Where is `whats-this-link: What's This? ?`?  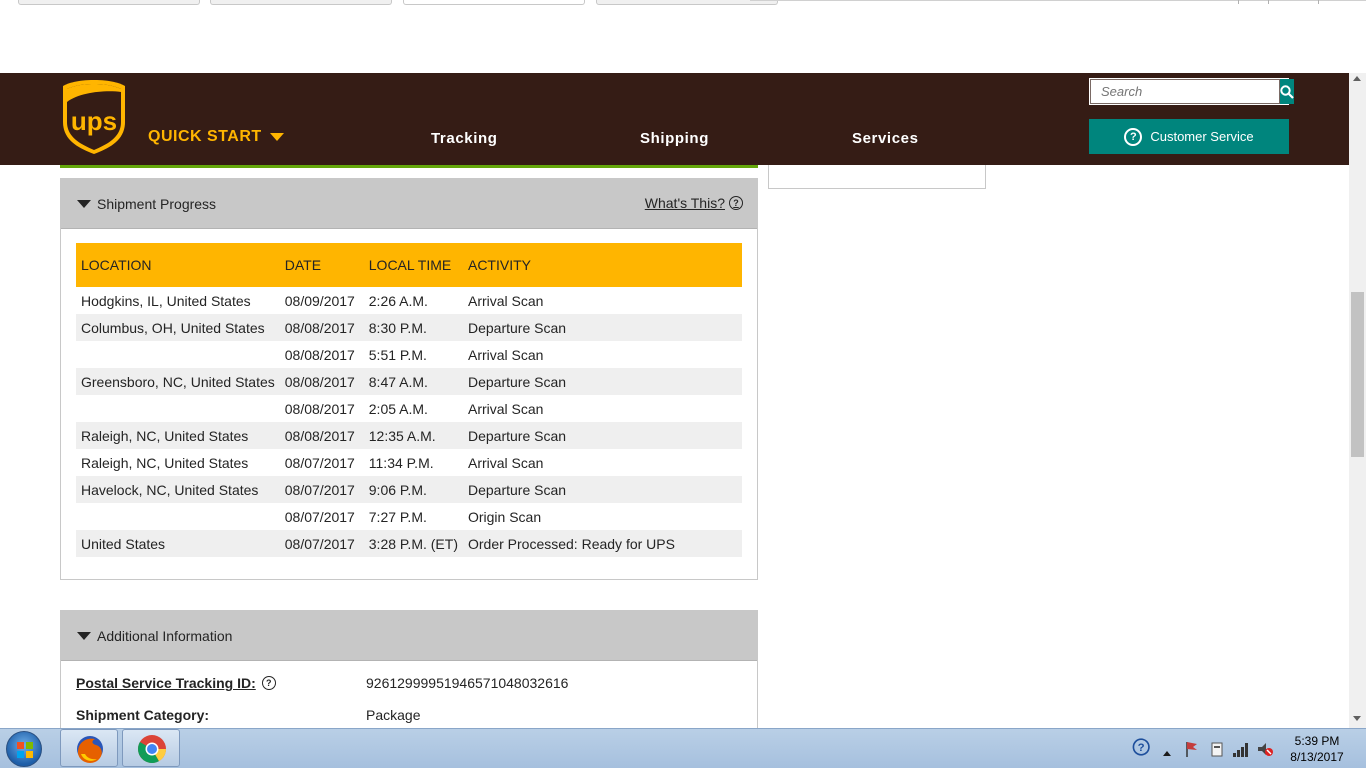 whats-this-link: What's This? ? is located at coordinates (694, 203).